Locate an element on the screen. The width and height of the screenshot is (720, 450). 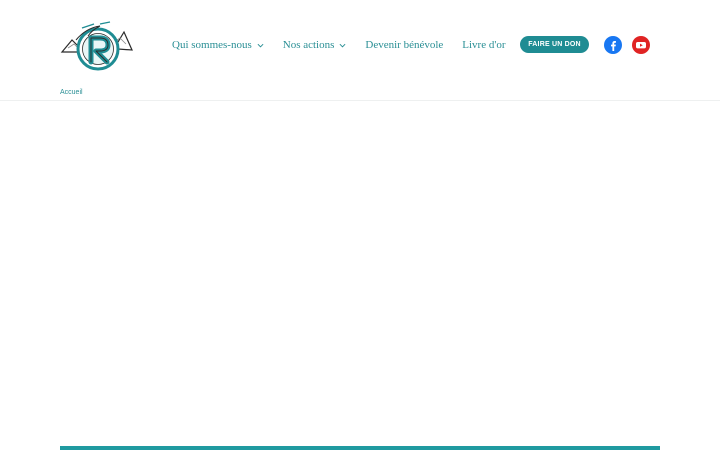
nav-item-label: Livre d'or is located at coordinates (484, 45).